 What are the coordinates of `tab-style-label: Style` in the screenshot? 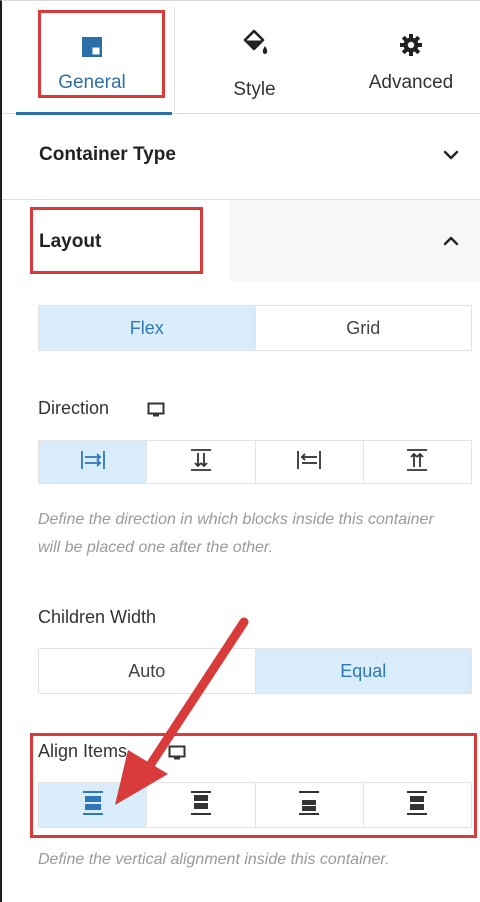 It's located at (254, 89).